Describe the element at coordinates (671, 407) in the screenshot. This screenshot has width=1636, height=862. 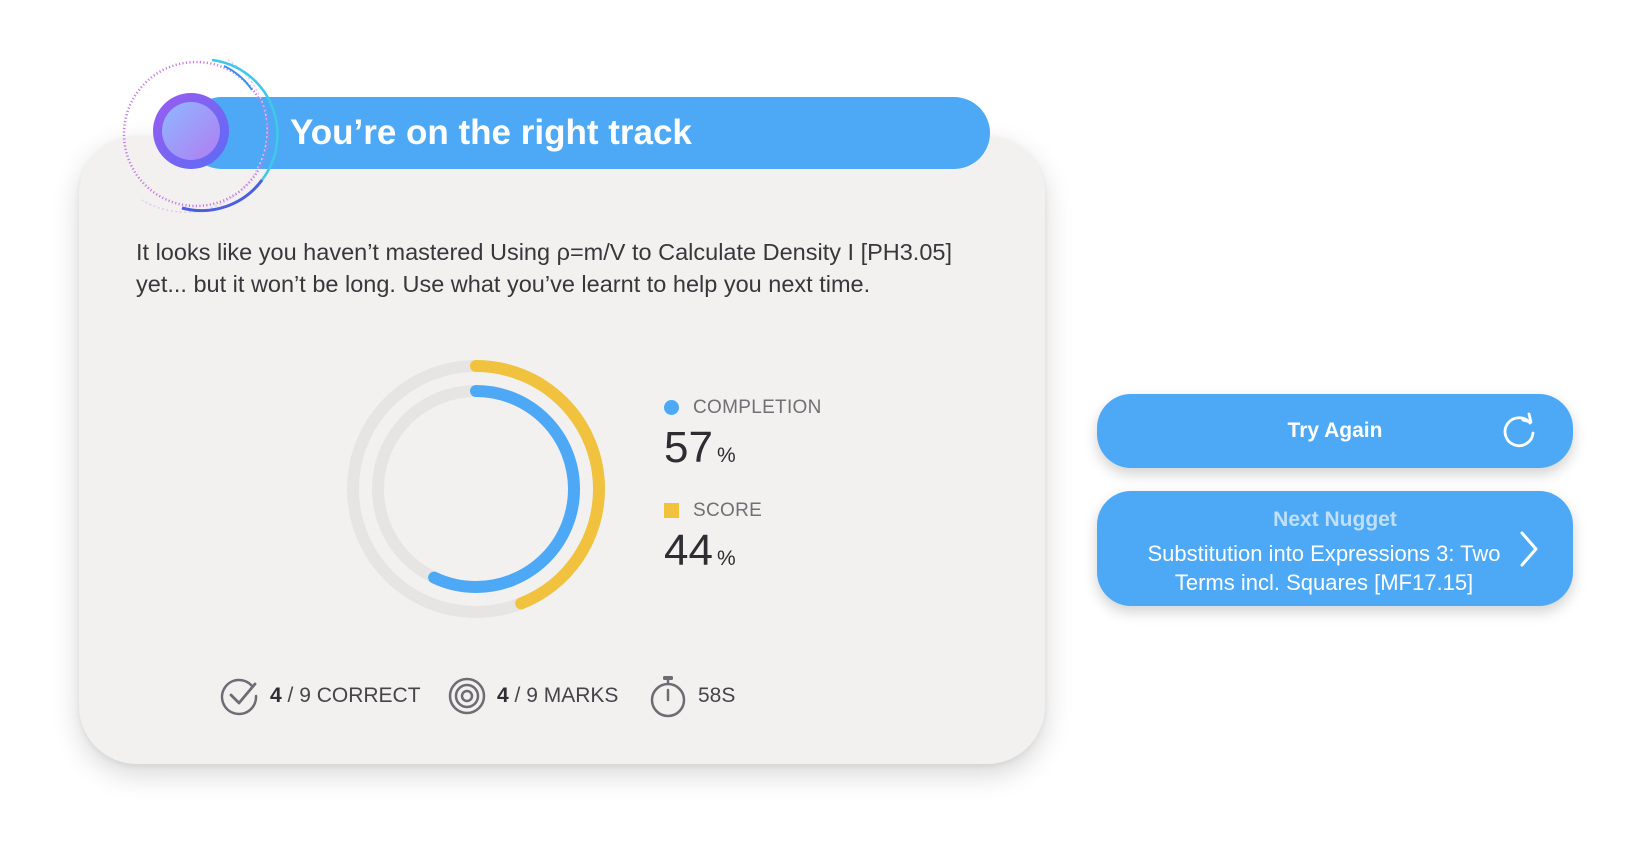
I see `completion-legend-dot` at that location.